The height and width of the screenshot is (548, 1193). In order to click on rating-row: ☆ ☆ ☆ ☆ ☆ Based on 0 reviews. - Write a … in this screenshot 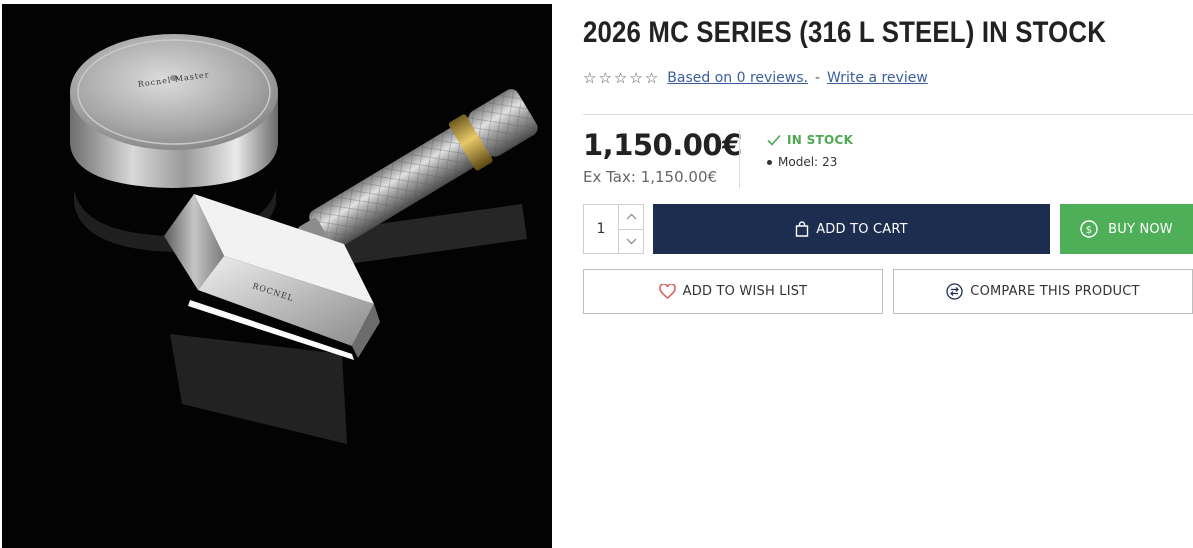, I will do `click(755, 78)`.